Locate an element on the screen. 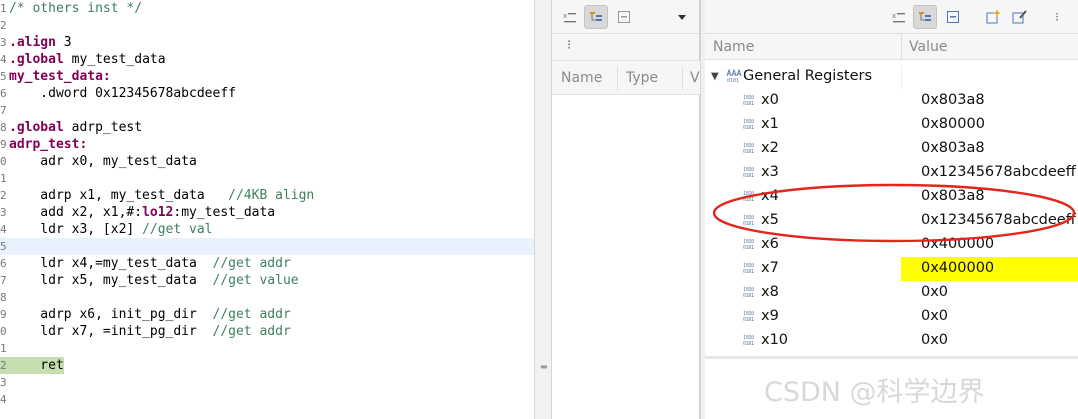  code-line: 4 ldr x3, [x2] //get val is located at coordinates (267, 229).